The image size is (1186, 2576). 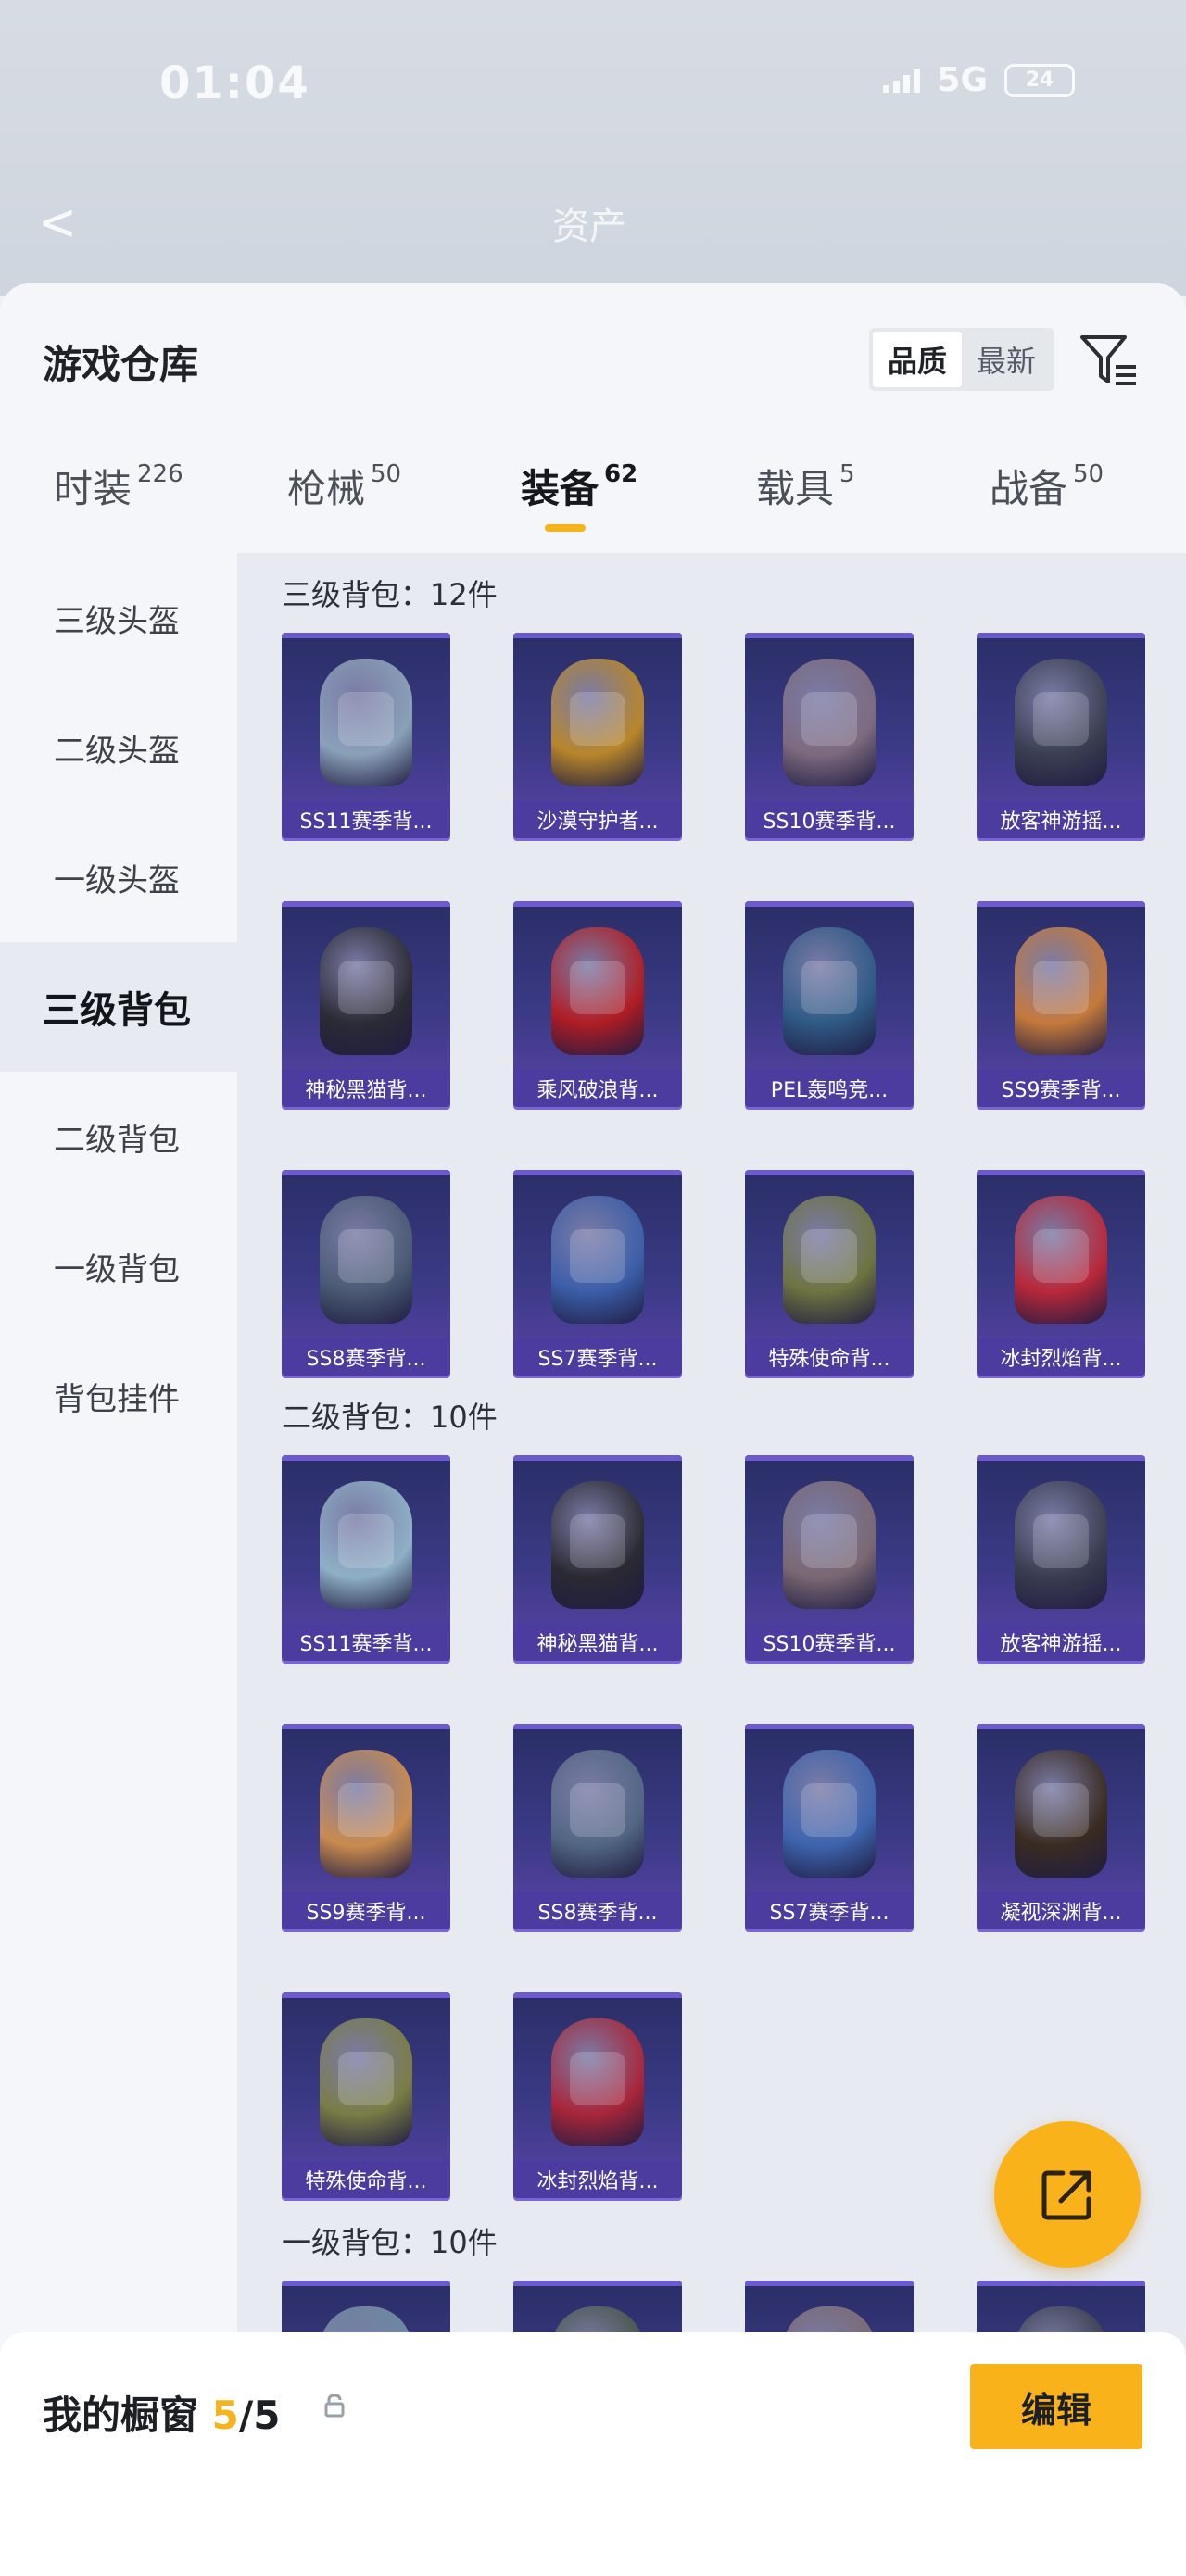 I want to click on sidebar-item-level1-helmet: 一级头盔, so click(x=118, y=877).